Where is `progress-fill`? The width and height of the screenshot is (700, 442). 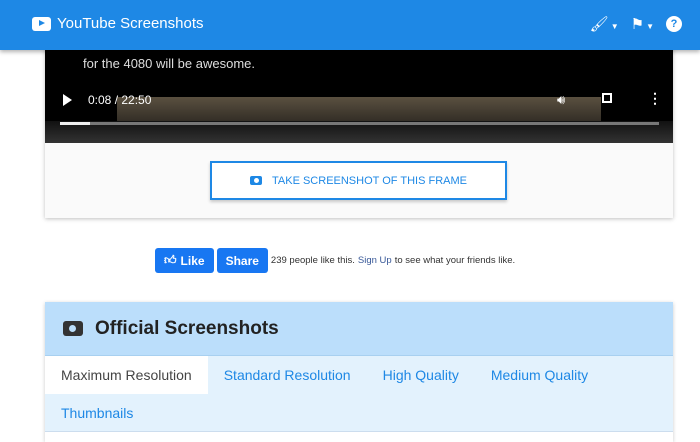
progress-fill is located at coordinates (75, 123).